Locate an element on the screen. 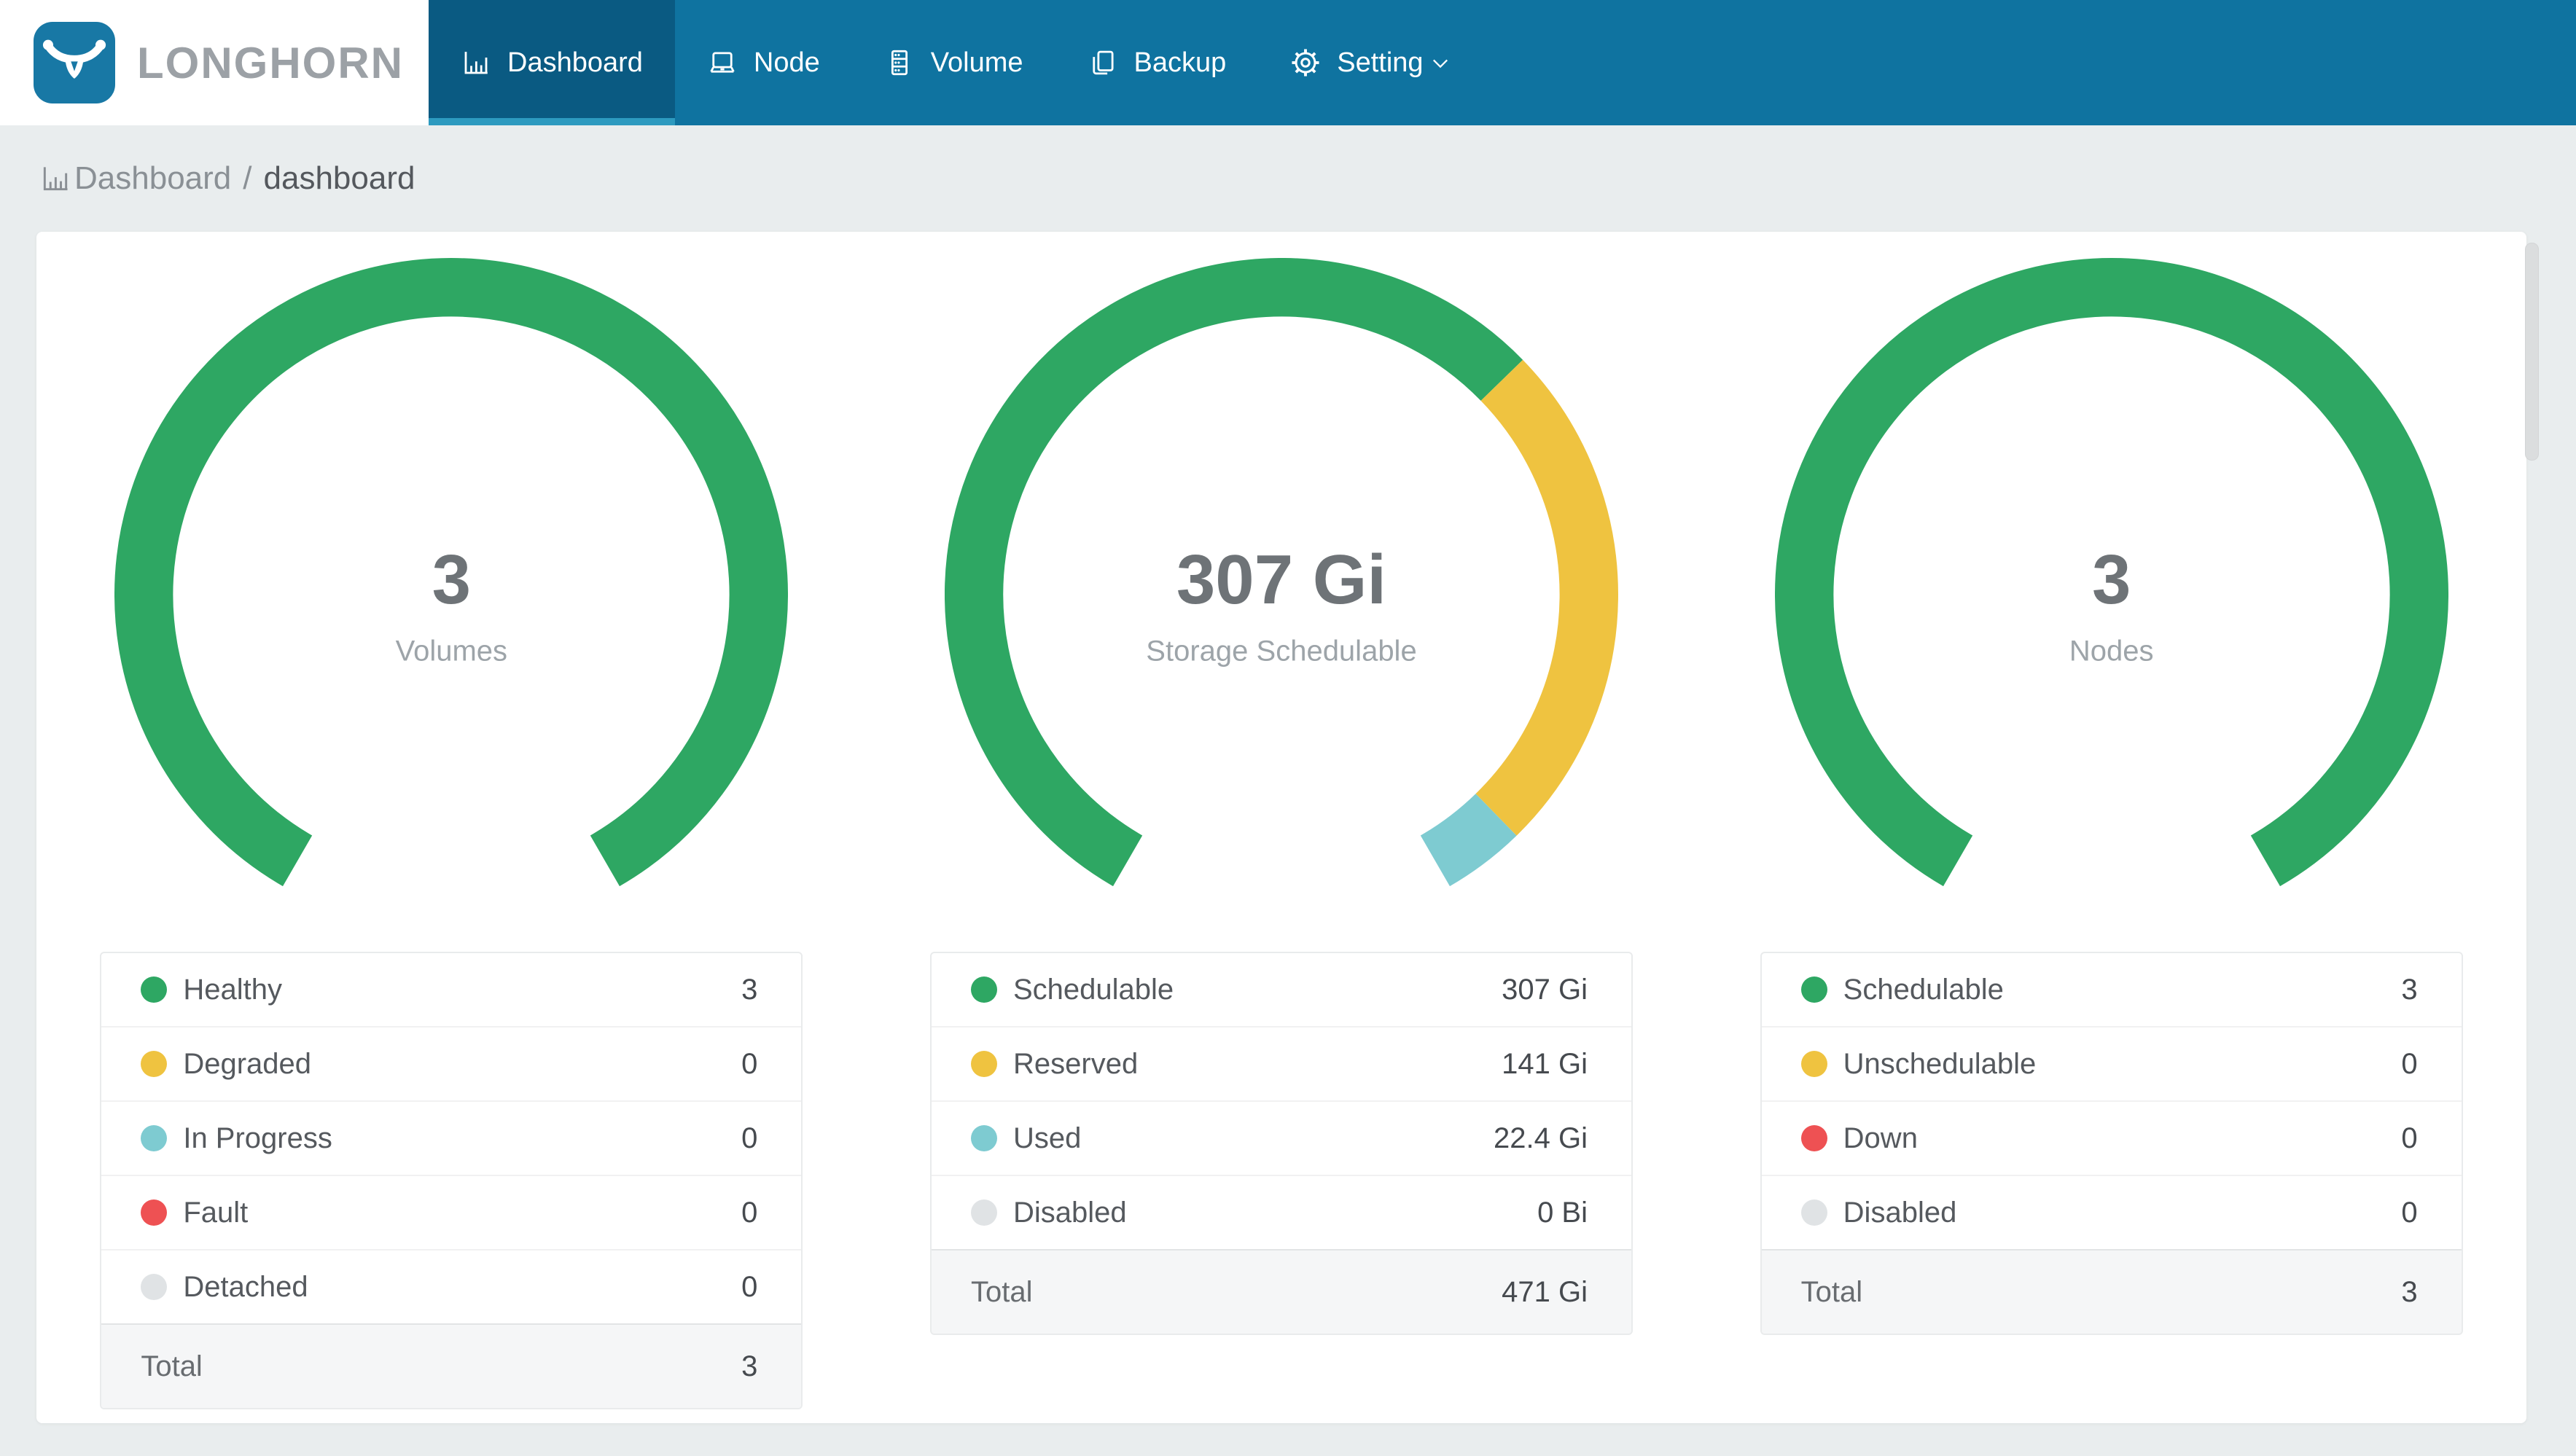 This screenshot has width=2576, height=1456. nav-tab-node: Node is located at coordinates (763, 62).